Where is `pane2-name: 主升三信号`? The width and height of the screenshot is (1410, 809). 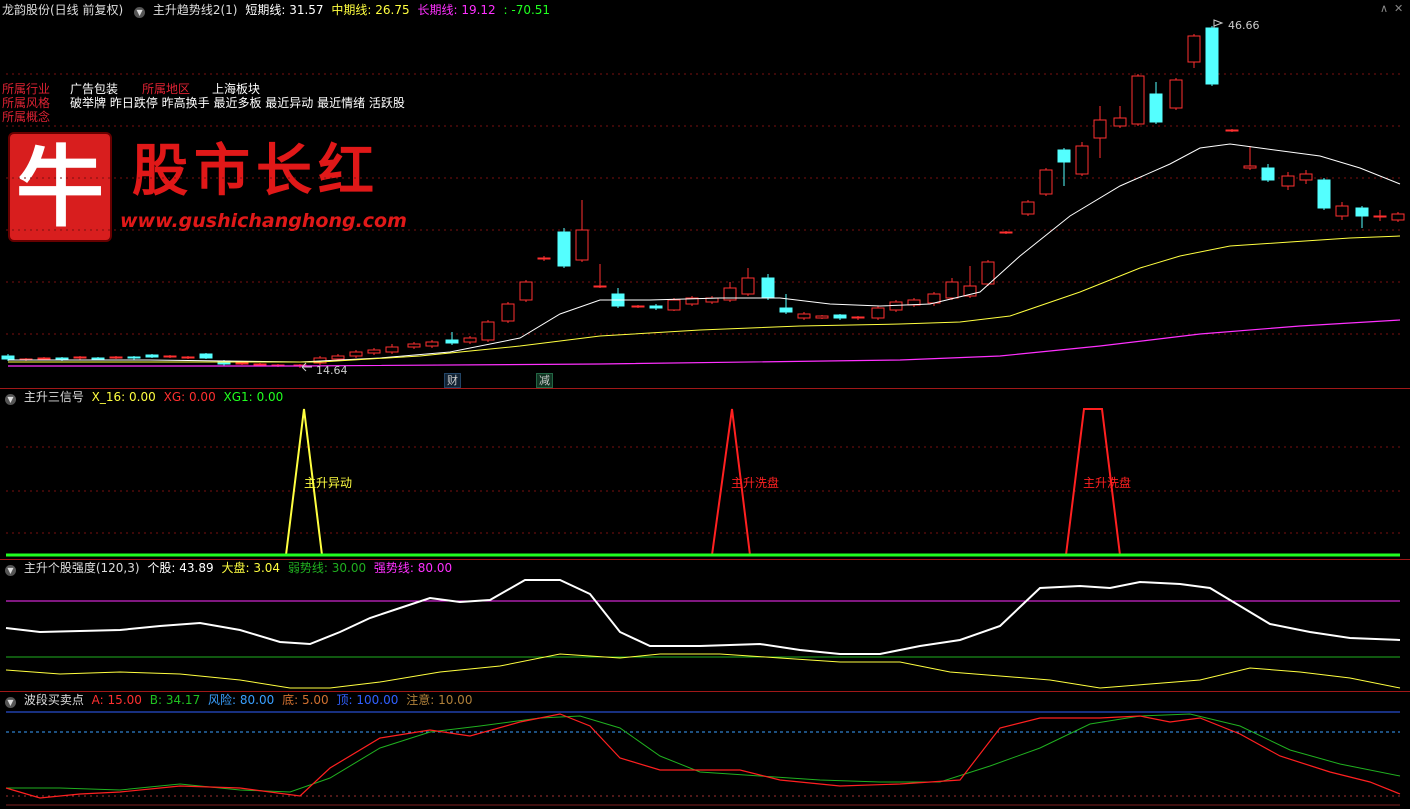 pane2-name: 主升三信号 is located at coordinates (54, 397).